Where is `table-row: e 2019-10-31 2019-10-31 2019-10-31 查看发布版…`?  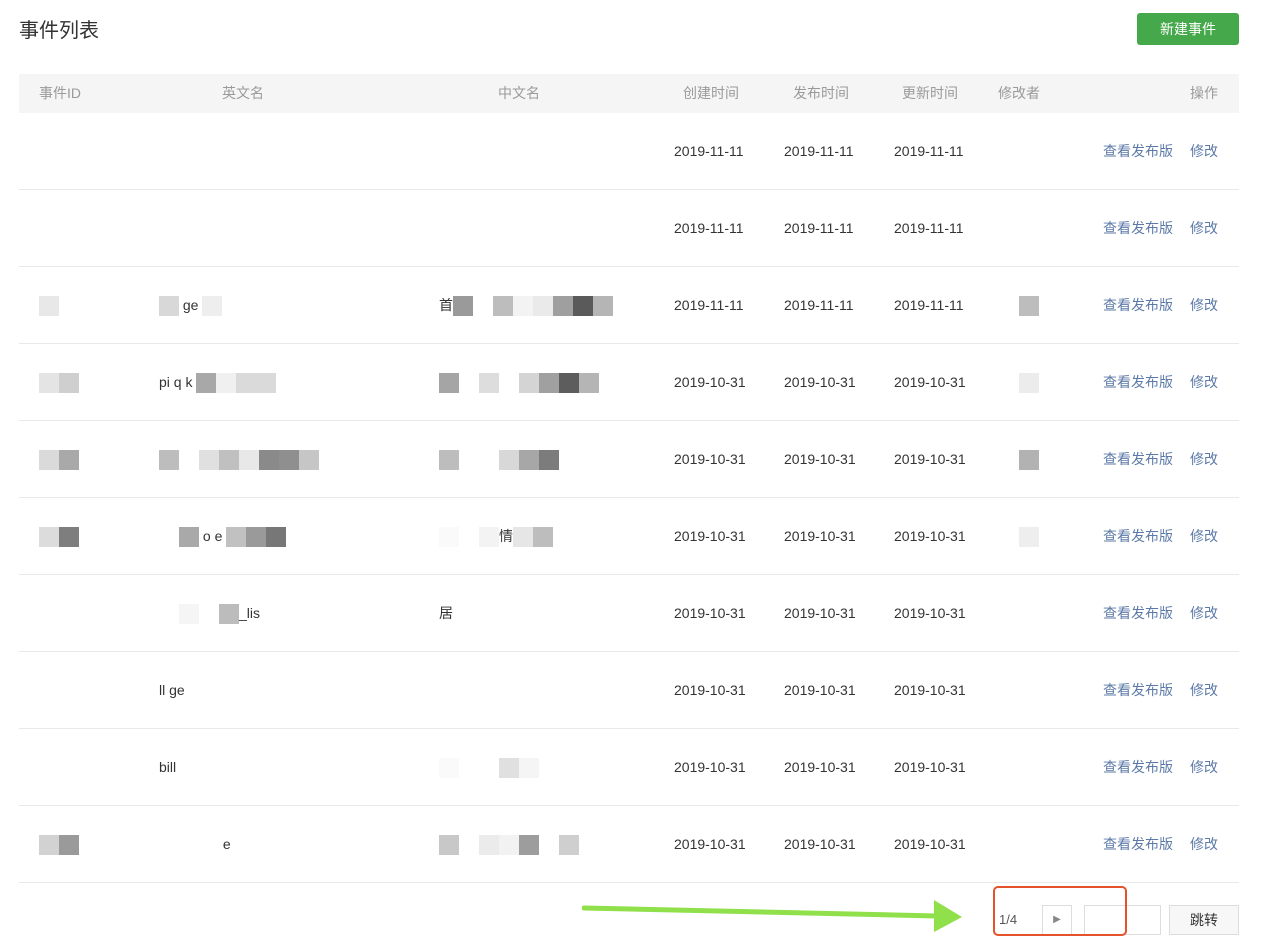
table-row: e 2019-10-31 2019-10-31 2019-10-31 查看发布版… is located at coordinates (629, 844).